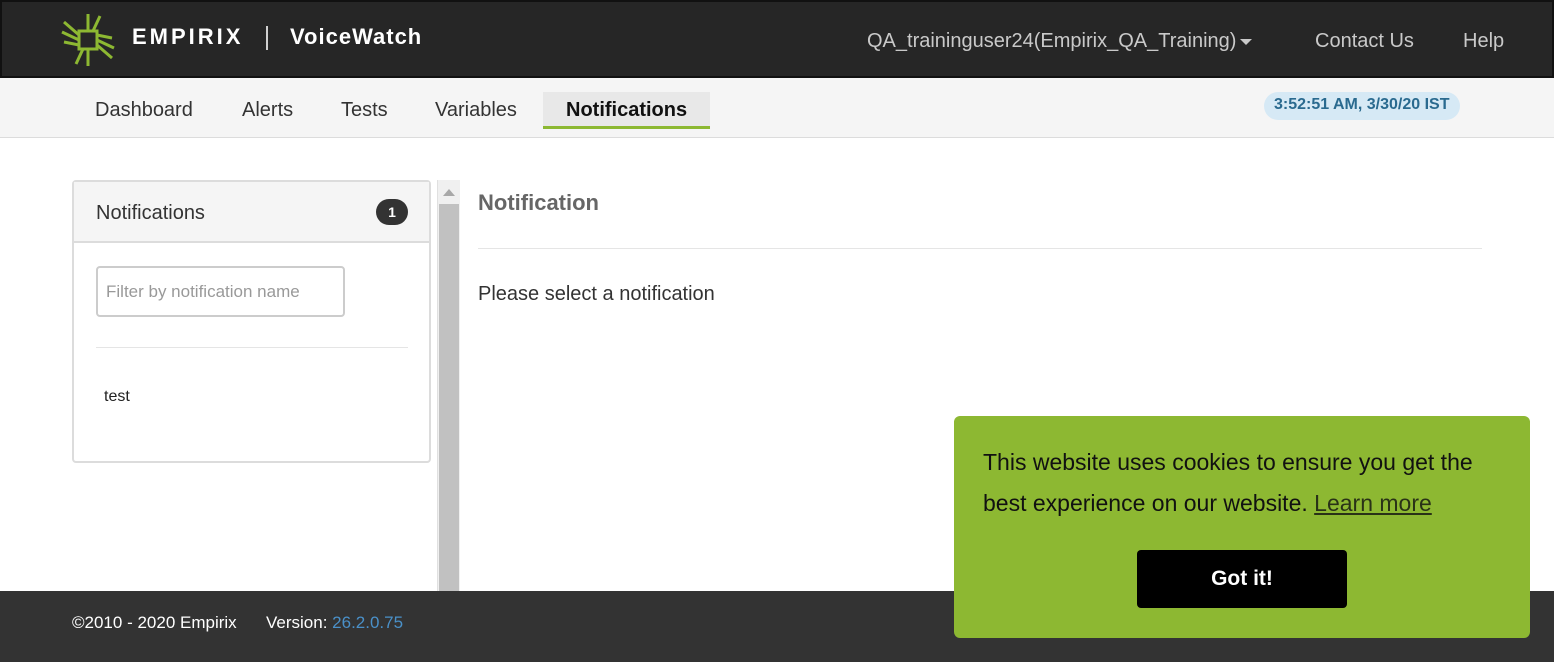 This screenshot has height=662, width=1554. What do you see at coordinates (1242, 579) in the screenshot?
I see `accept-cookies-button: Got it!` at bounding box center [1242, 579].